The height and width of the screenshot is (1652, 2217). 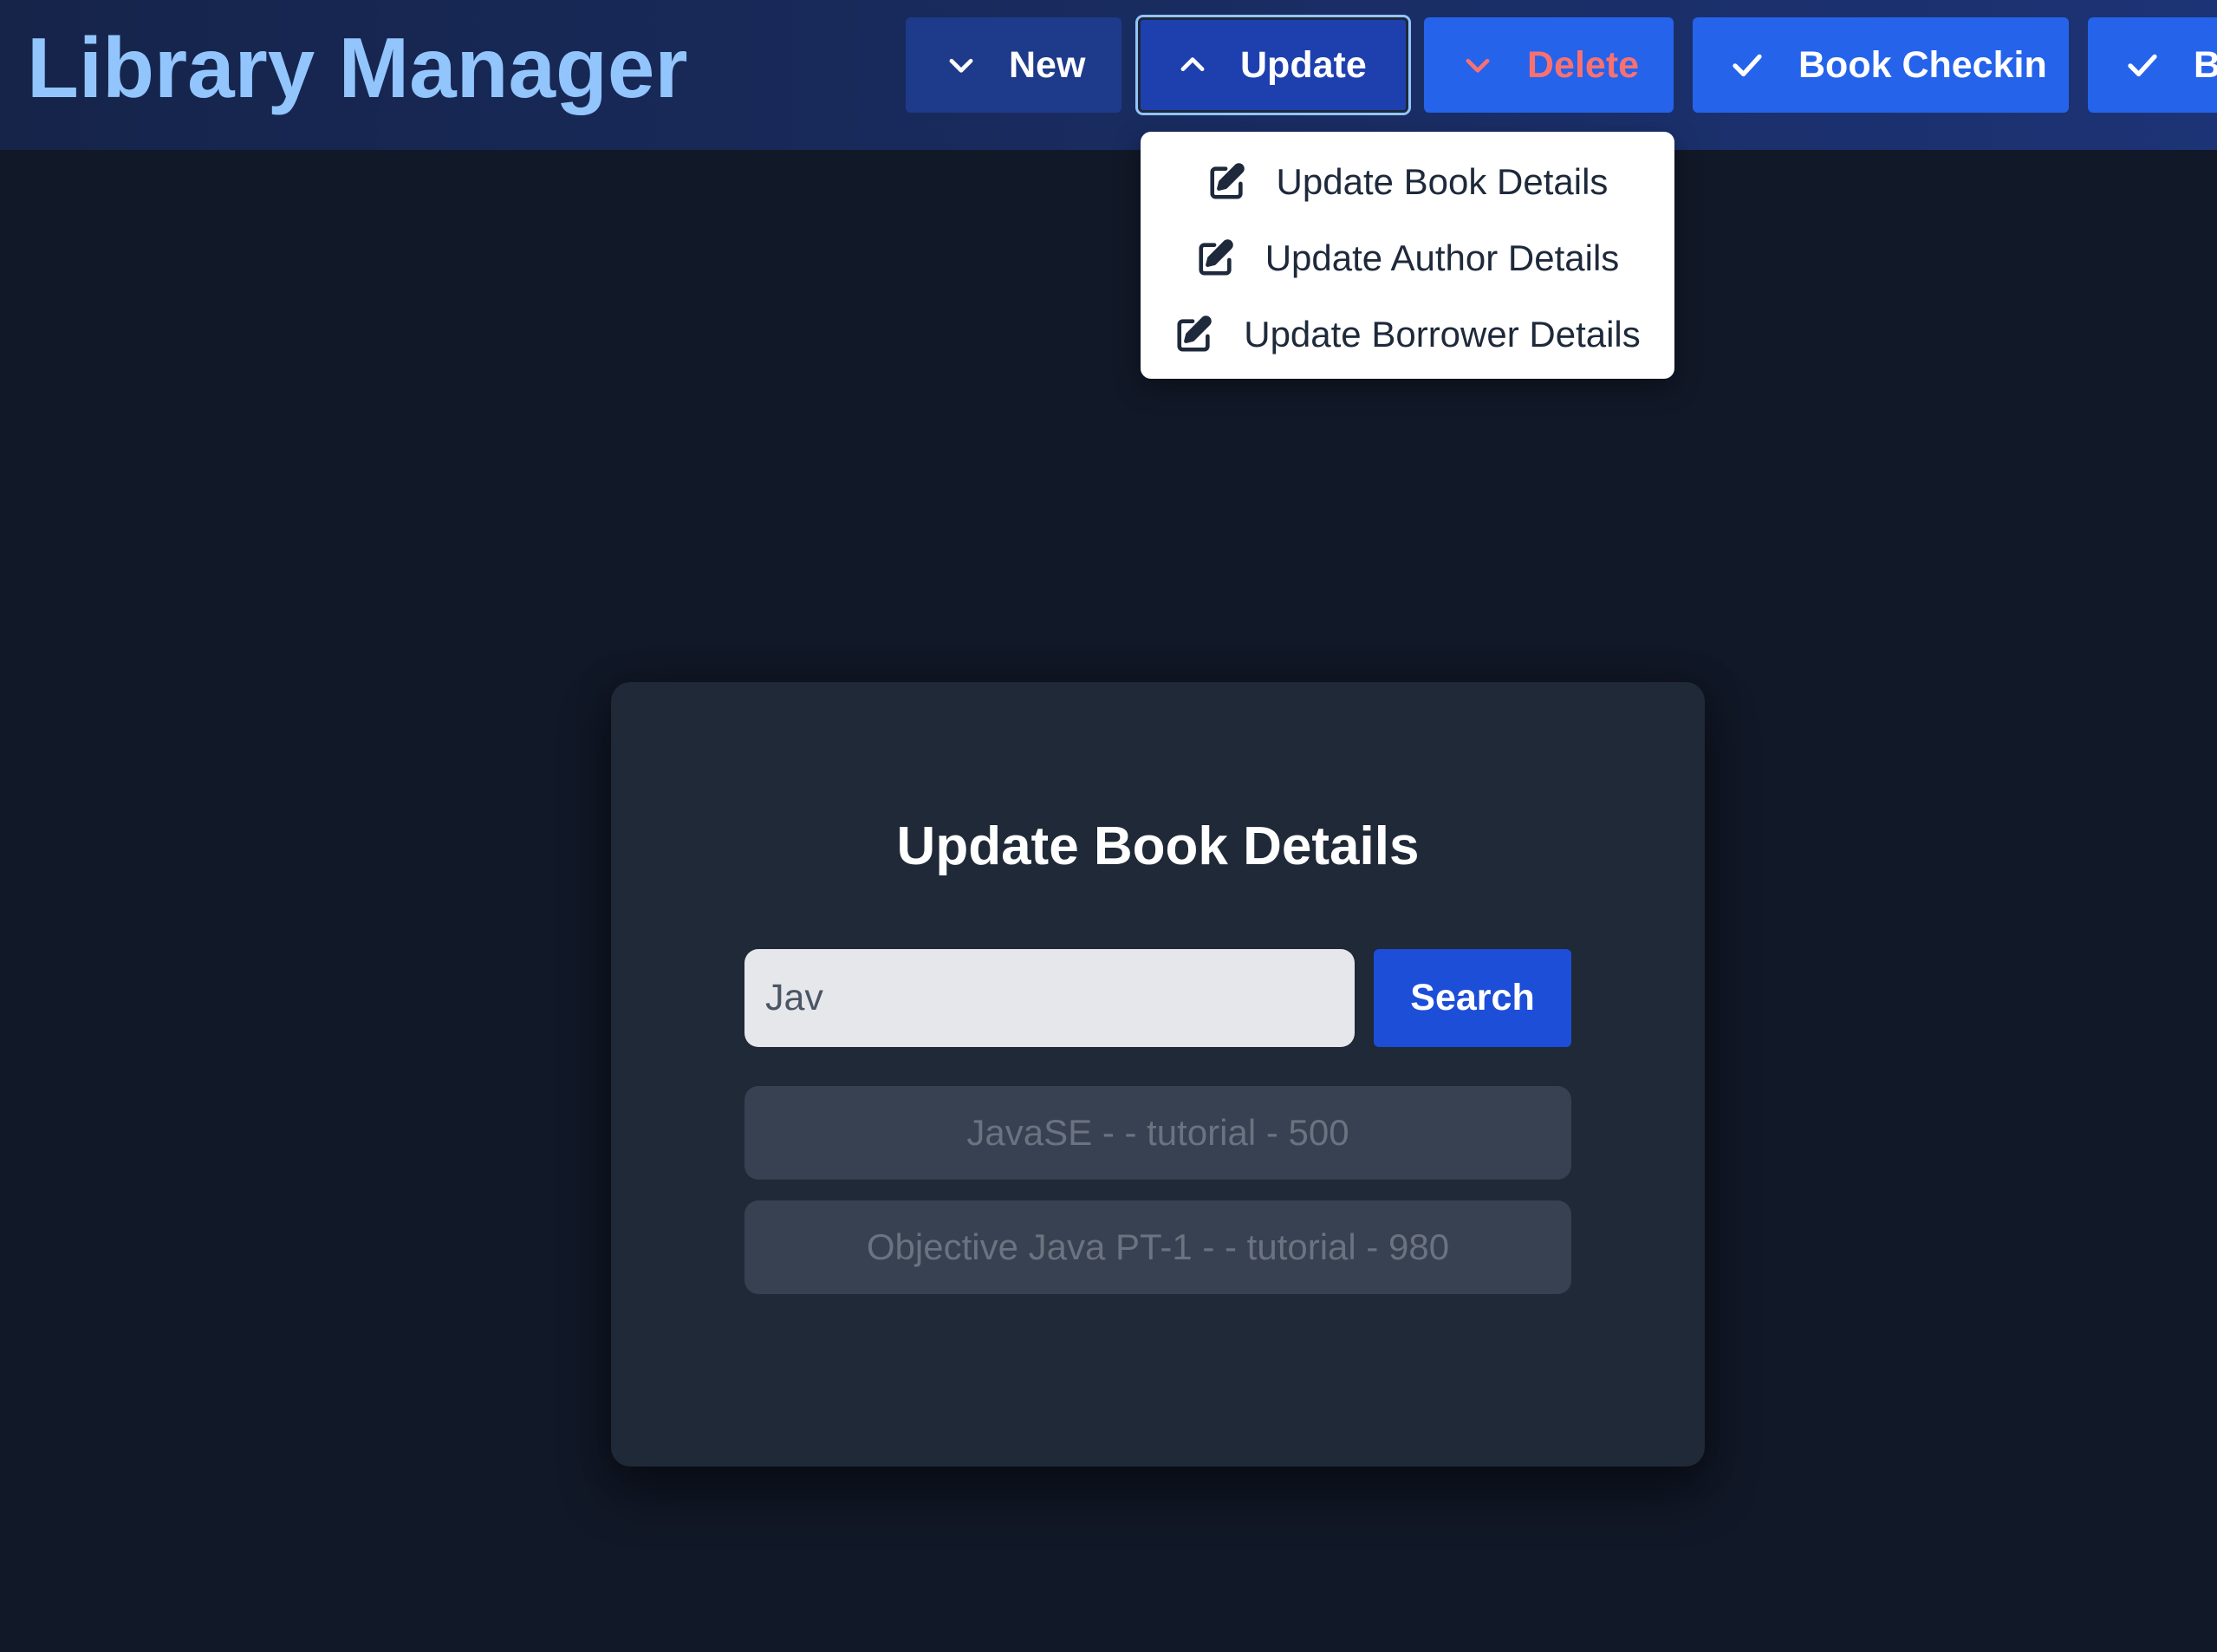 What do you see at coordinates (1157, 1133) in the screenshot?
I see `search-result-item: JavaSE - - tutorial - 500` at bounding box center [1157, 1133].